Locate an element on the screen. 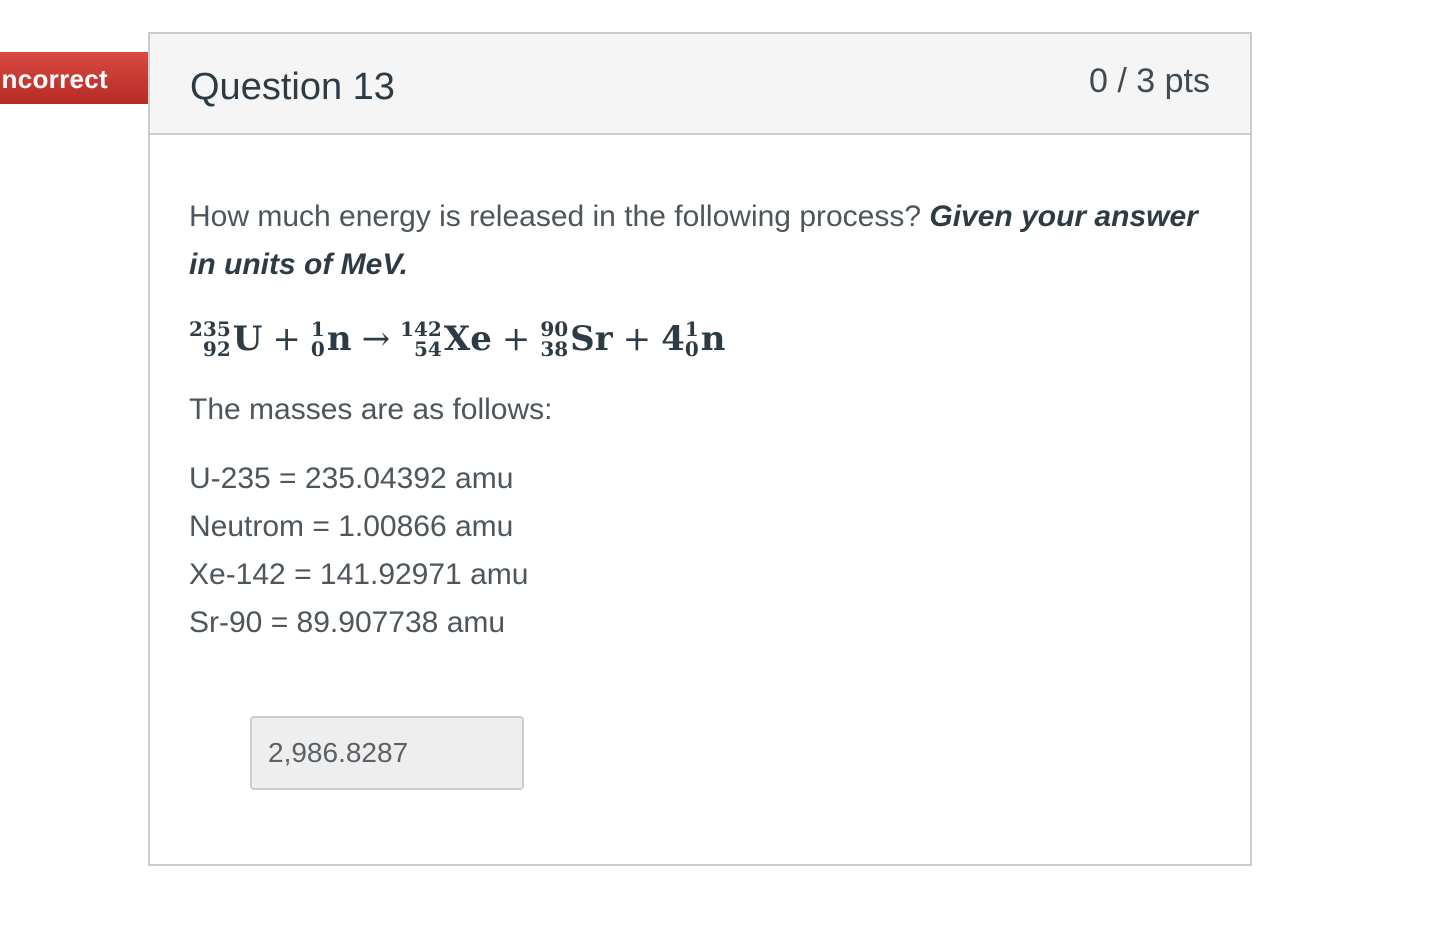 This screenshot has height=925, width=1431. mass-item: U-235 = 235.04392 amu is located at coordinates (351, 478).